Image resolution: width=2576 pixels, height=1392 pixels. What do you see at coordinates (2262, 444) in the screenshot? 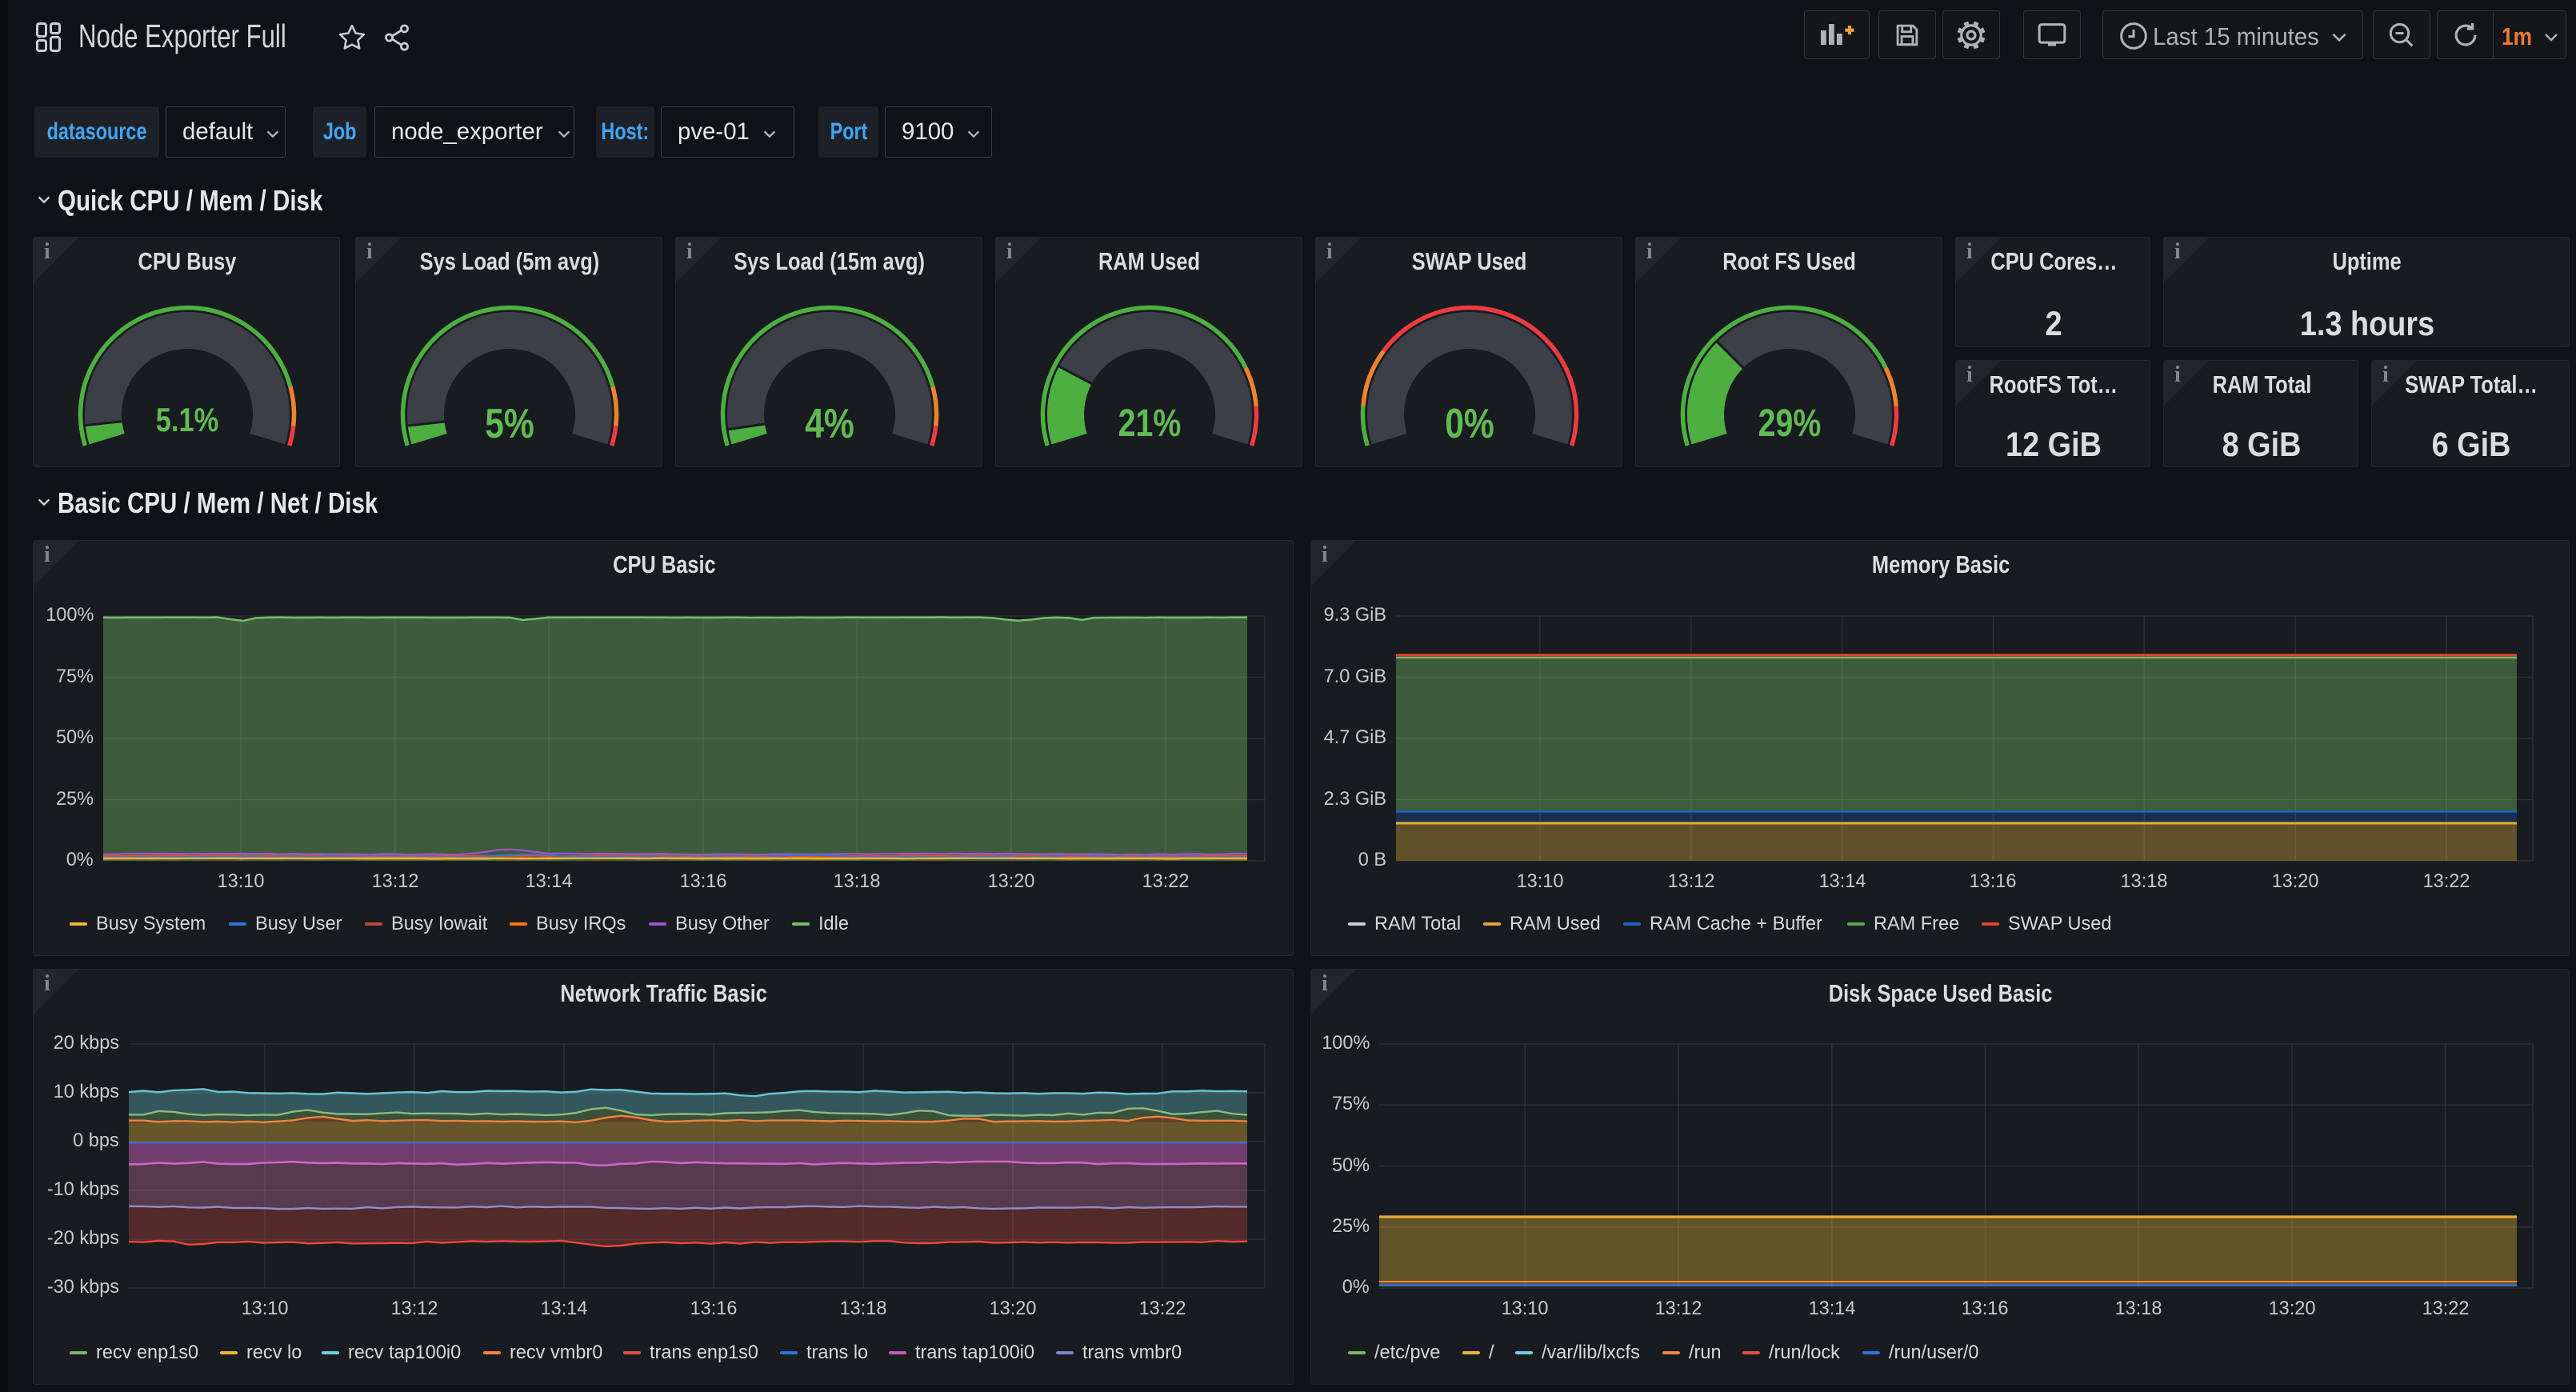
I see `svg-text: 8 GiB` at bounding box center [2262, 444].